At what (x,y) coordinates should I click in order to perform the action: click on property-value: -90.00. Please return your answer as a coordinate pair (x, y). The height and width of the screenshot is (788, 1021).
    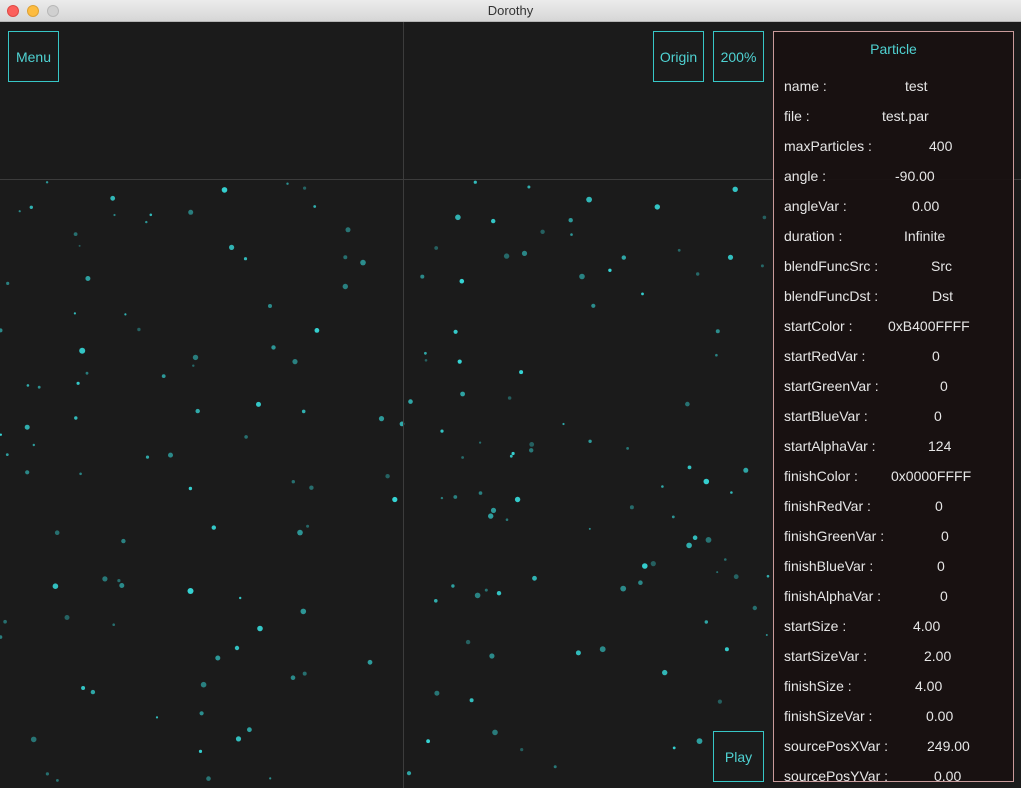
    Looking at the image, I should click on (915, 176).